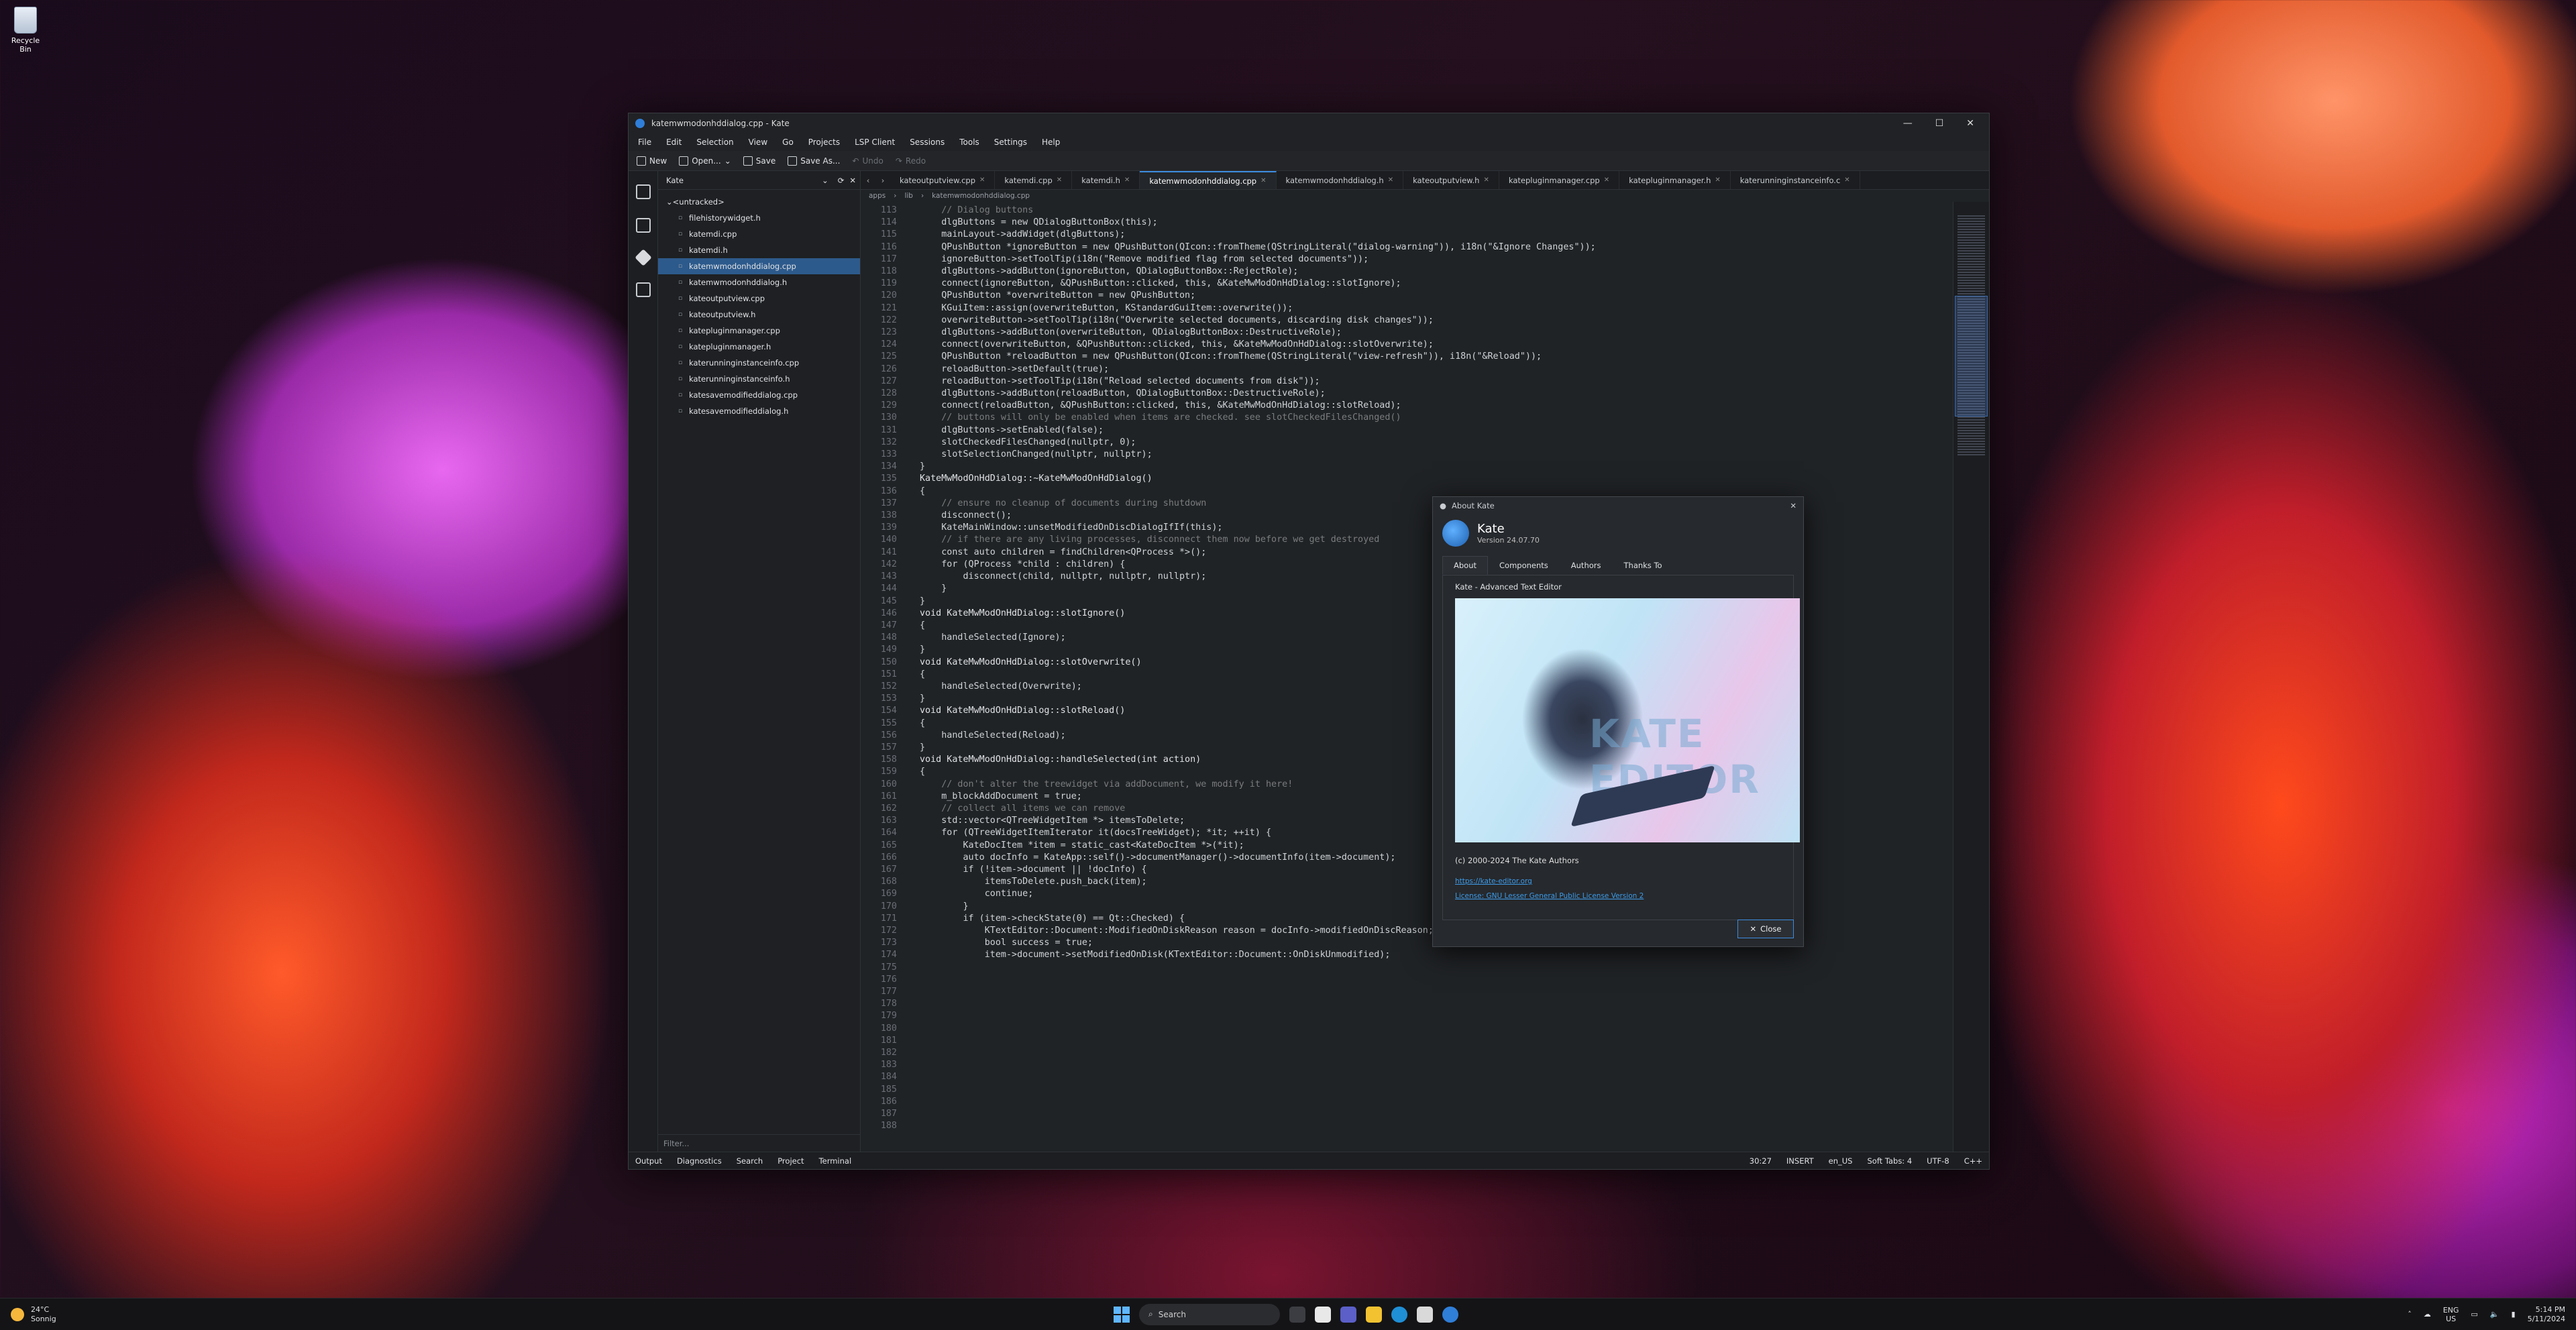 Image resolution: width=2576 pixels, height=1330 pixels. What do you see at coordinates (969, 142) in the screenshot?
I see `menu-tools: Tools` at bounding box center [969, 142].